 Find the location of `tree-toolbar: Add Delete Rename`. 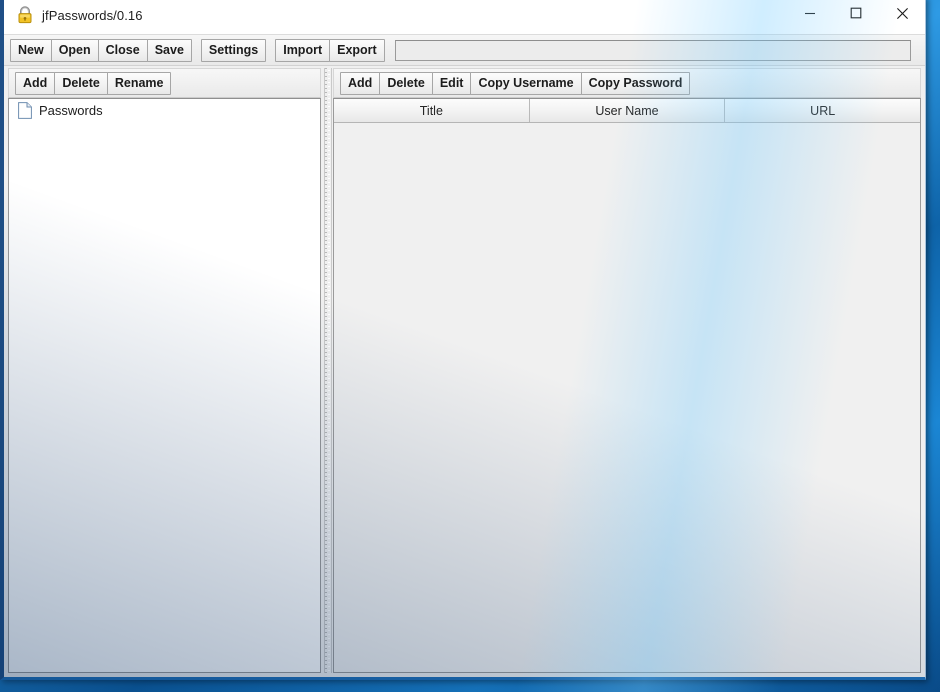

tree-toolbar: Add Delete Rename is located at coordinates (164, 83).